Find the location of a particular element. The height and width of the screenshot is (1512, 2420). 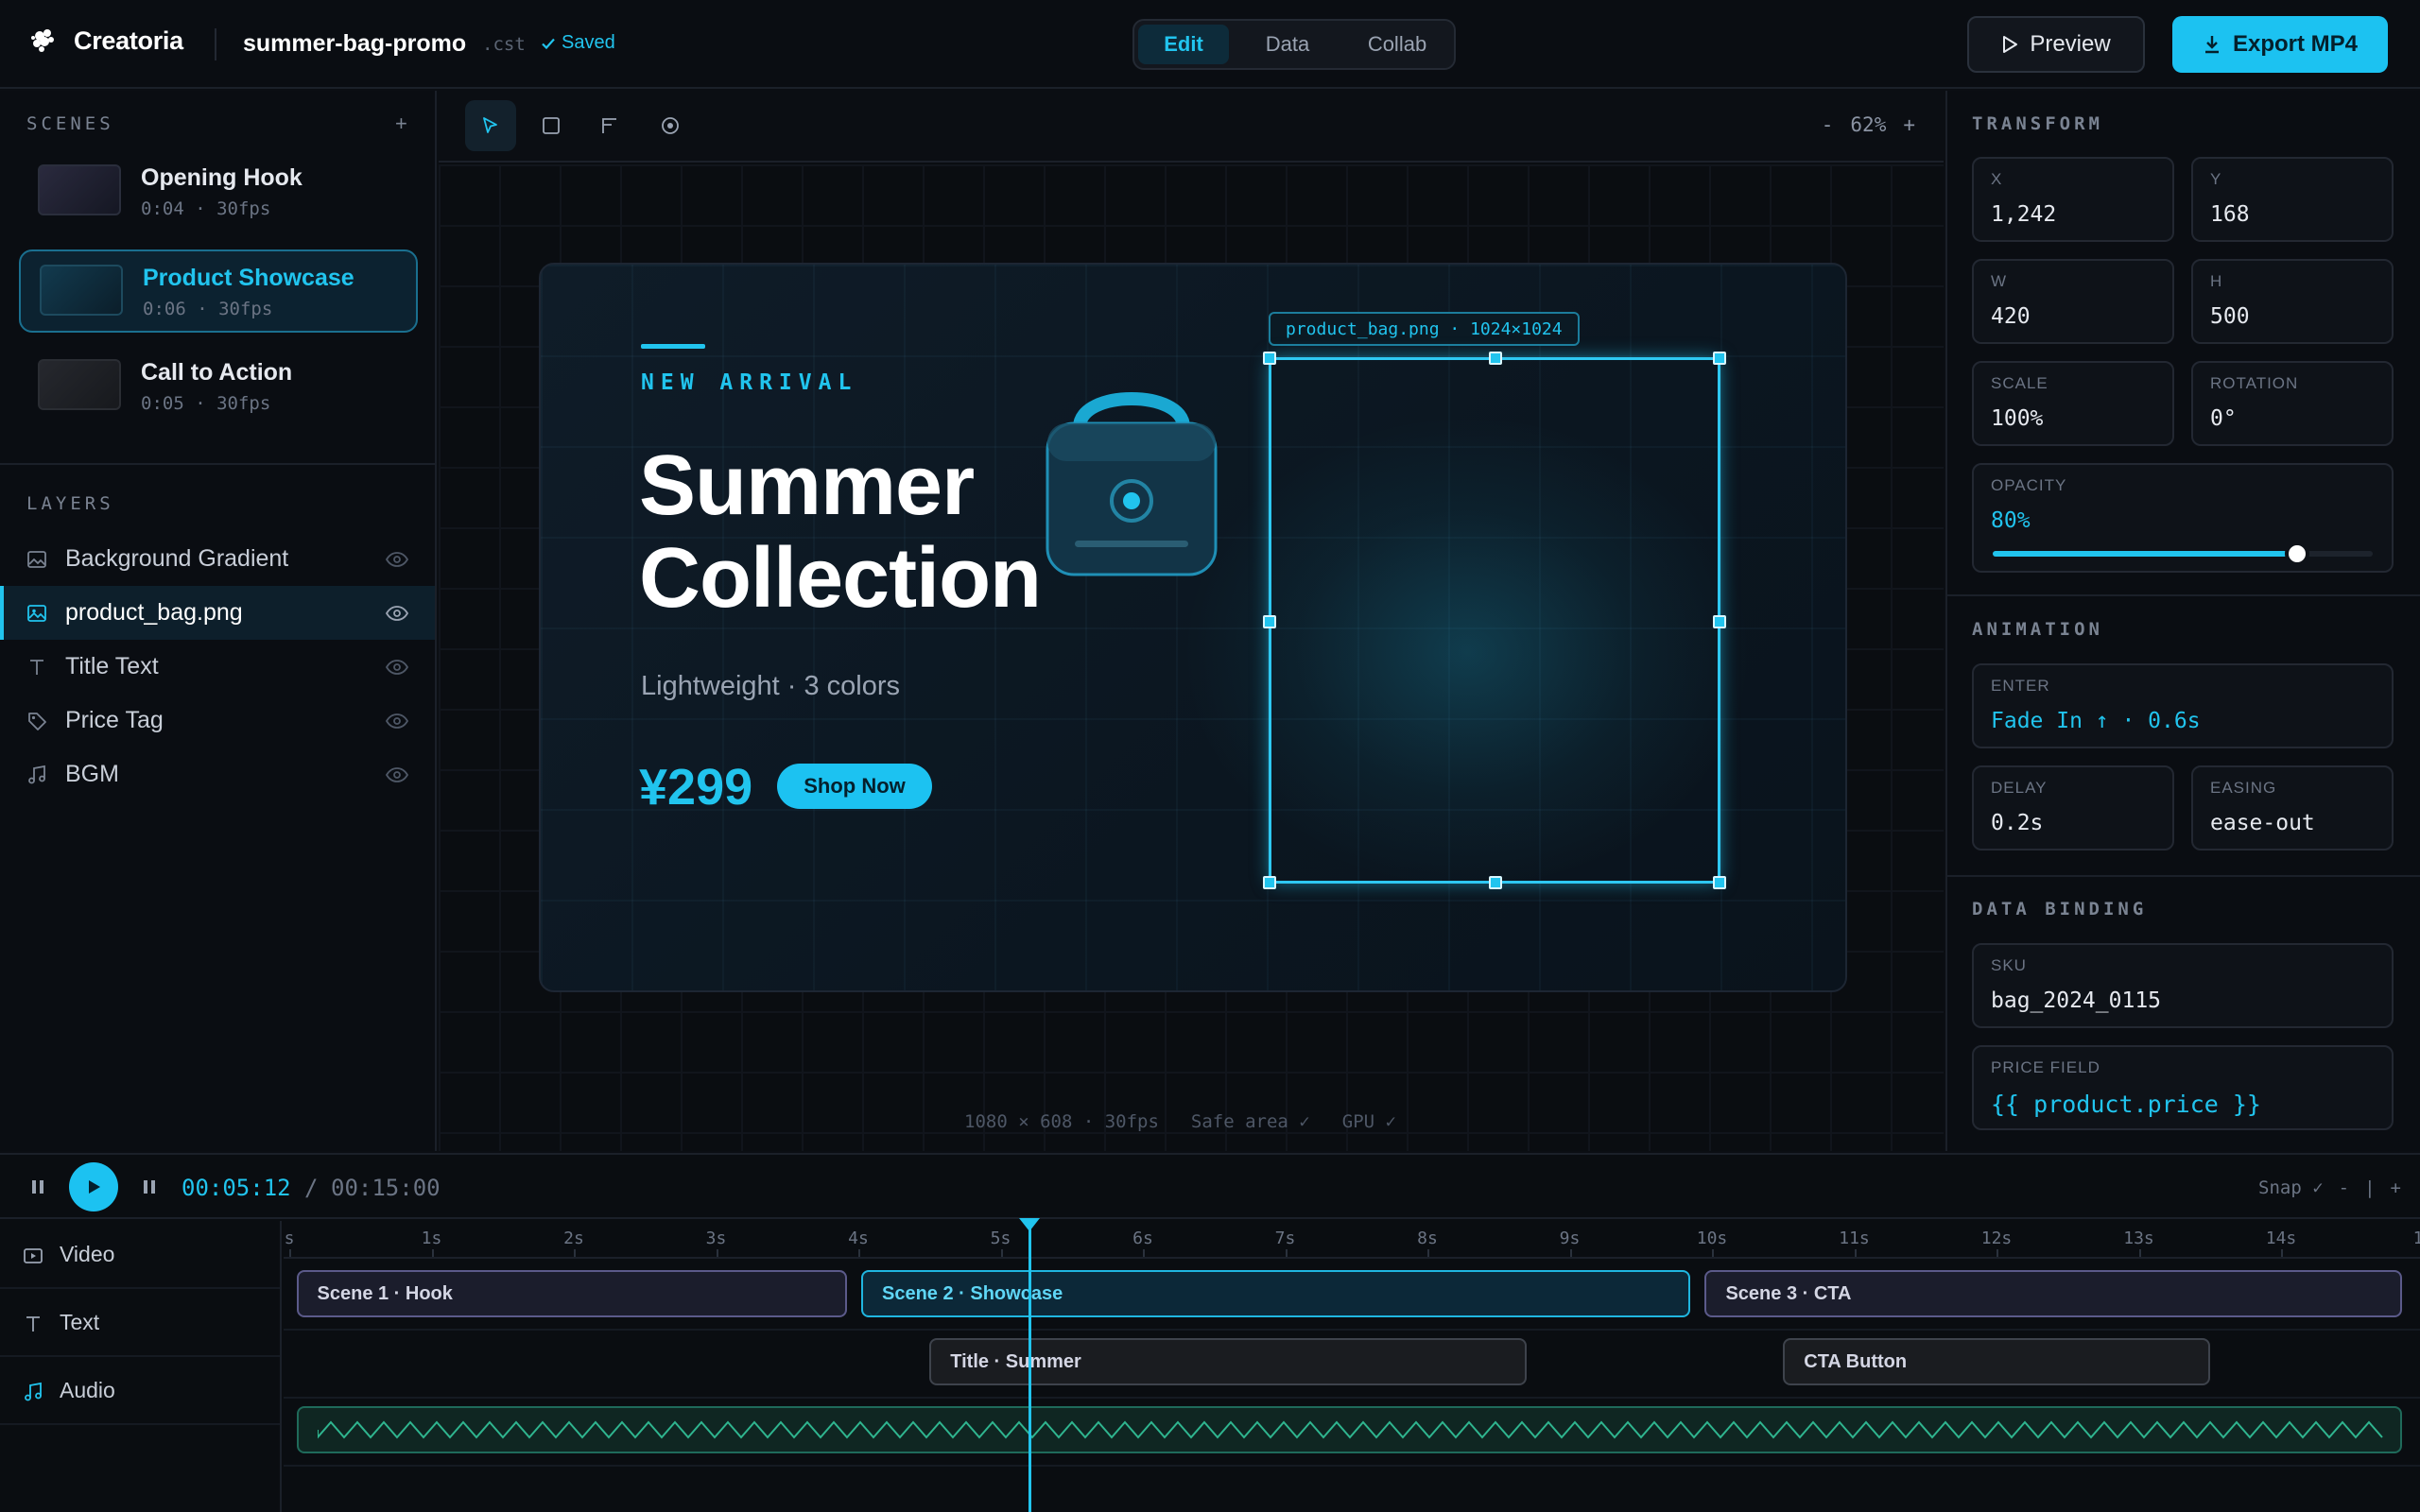

video-clip: Scene 1 · Hook is located at coordinates (571, 1293).